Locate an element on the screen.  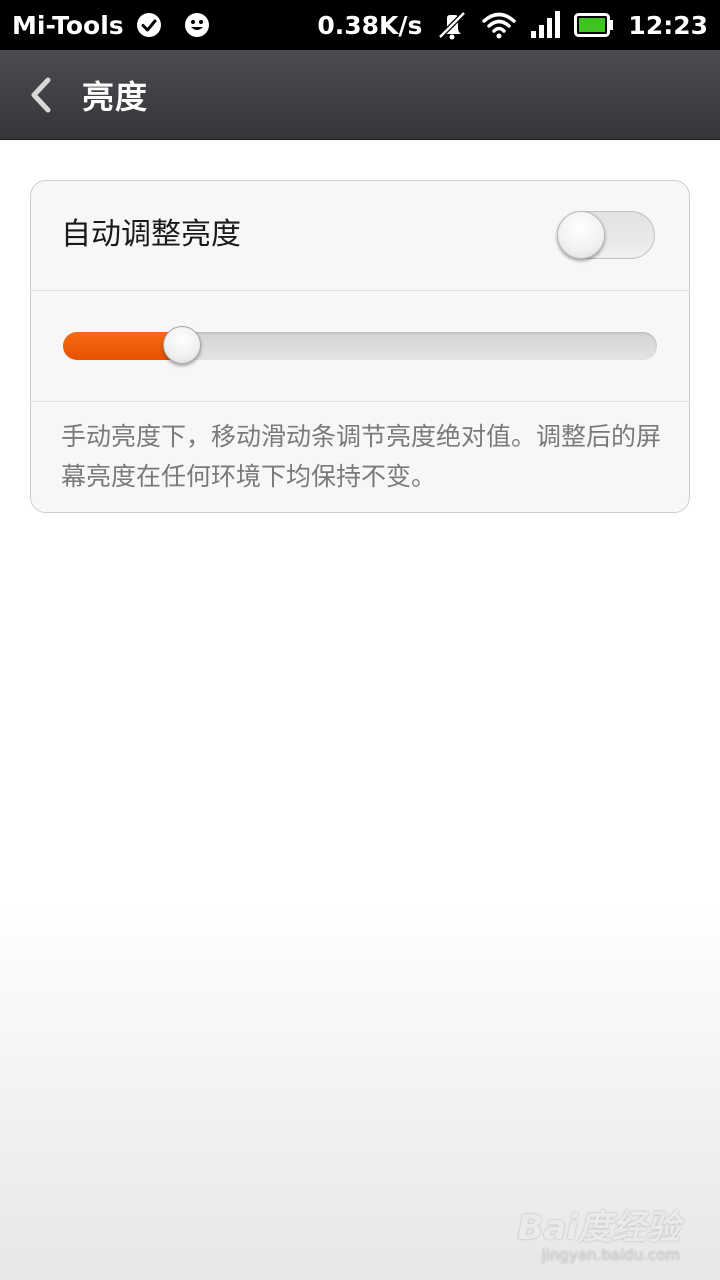
brightness-slider-thumb is located at coordinates (182, 345).